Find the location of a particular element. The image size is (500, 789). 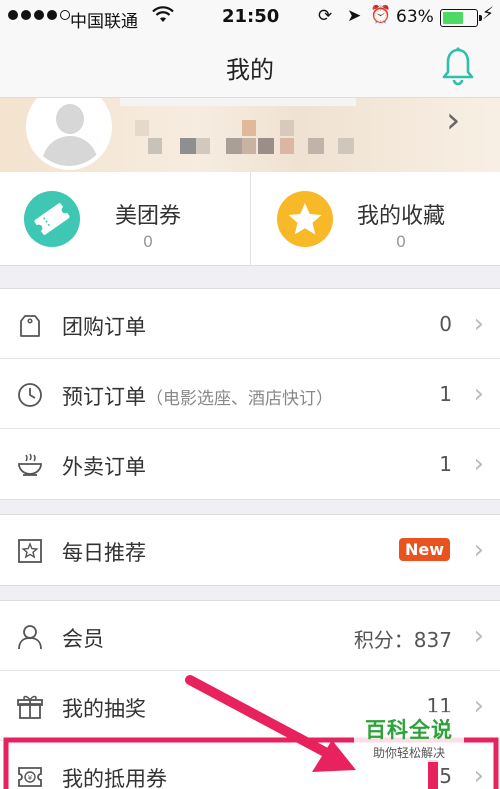

page-title: 我的 is located at coordinates (250, 70).